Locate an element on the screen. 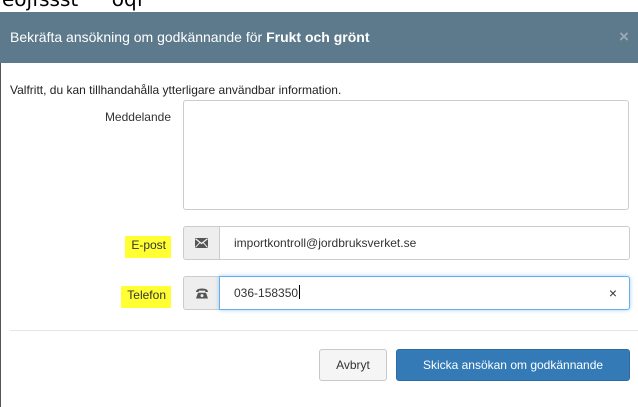 The image size is (638, 407). footer-divider is located at coordinates (324, 330).